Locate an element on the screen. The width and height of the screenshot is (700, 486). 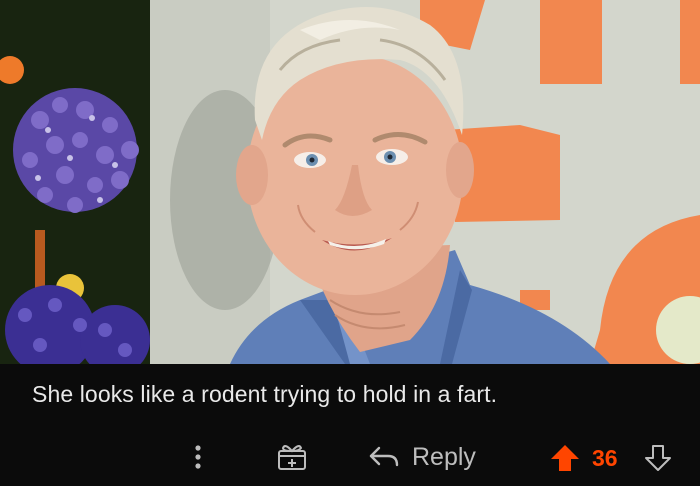
reply-button: Reply is located at coordinates (422, 457).